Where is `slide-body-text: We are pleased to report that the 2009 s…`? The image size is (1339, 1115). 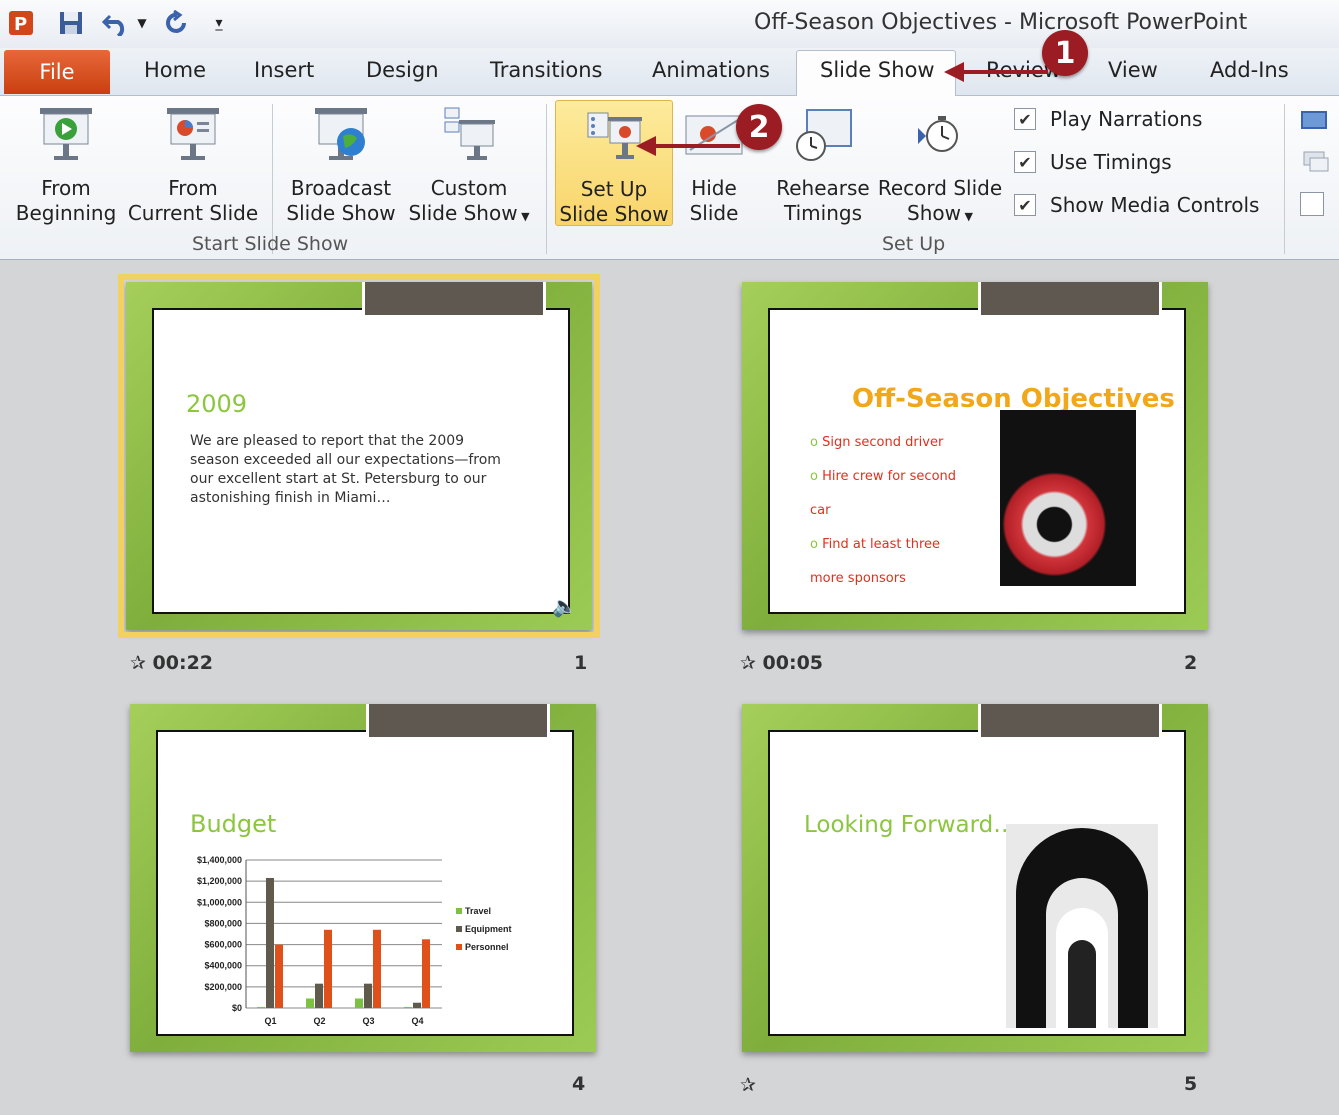
slide-body-text: We are pleased to report that the 2009 s… is located at coordinates (345, 469).